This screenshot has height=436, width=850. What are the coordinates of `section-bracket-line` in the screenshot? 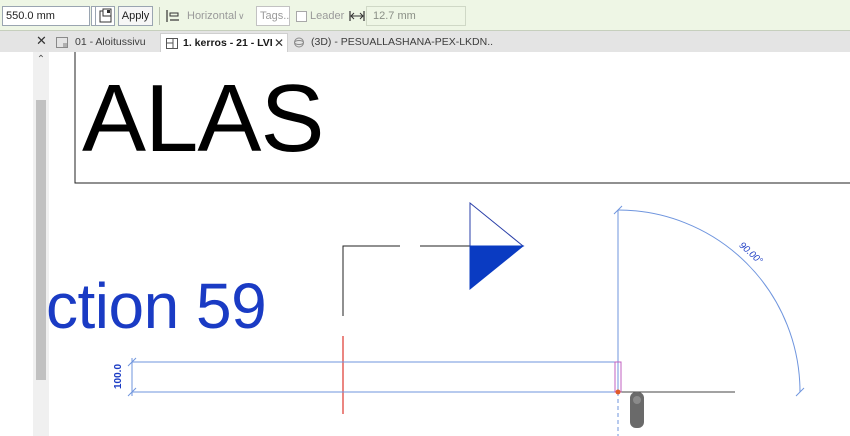 It's located at (371, 280).